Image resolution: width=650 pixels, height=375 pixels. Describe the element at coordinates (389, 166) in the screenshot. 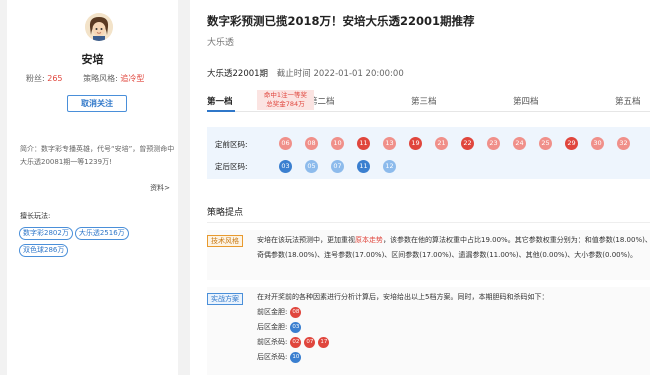

I see `back-ball: 12` at that location.